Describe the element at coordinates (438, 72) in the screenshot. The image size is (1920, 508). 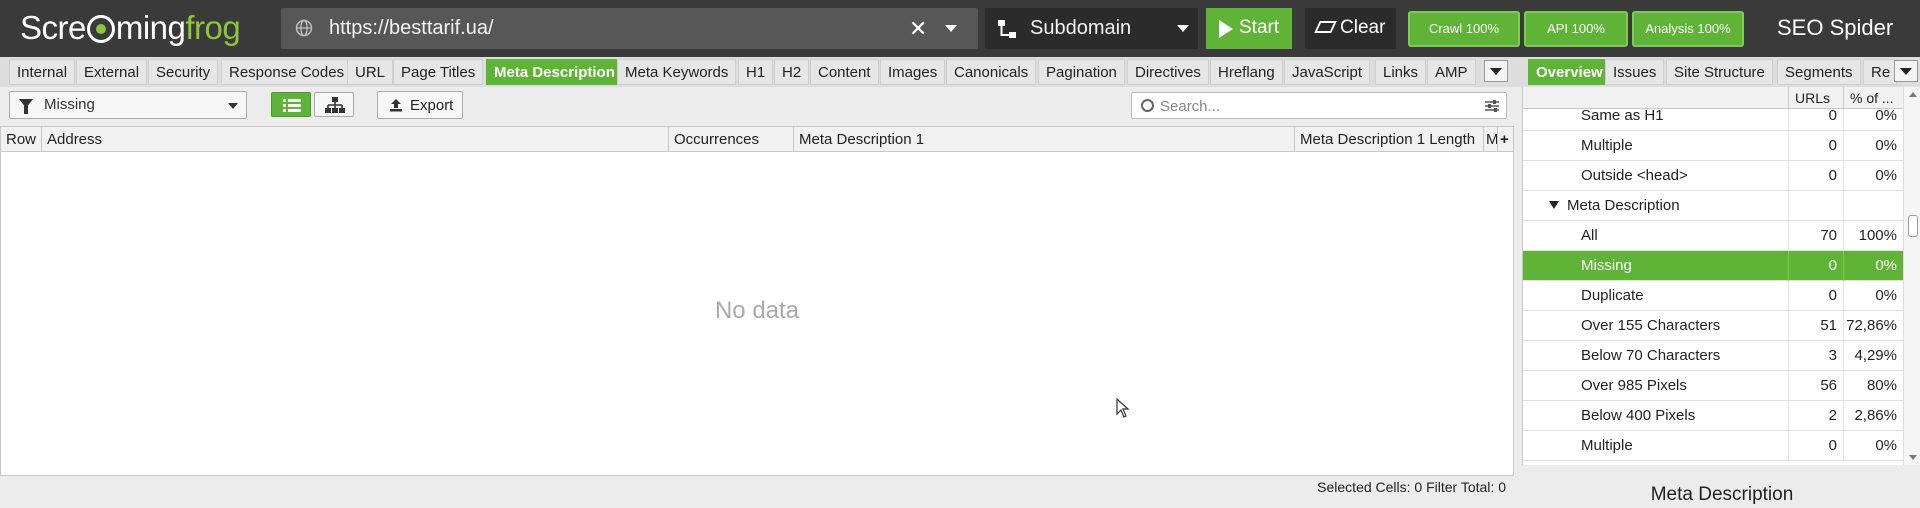
I see `tab-page-titles: Page Titles` at that location.